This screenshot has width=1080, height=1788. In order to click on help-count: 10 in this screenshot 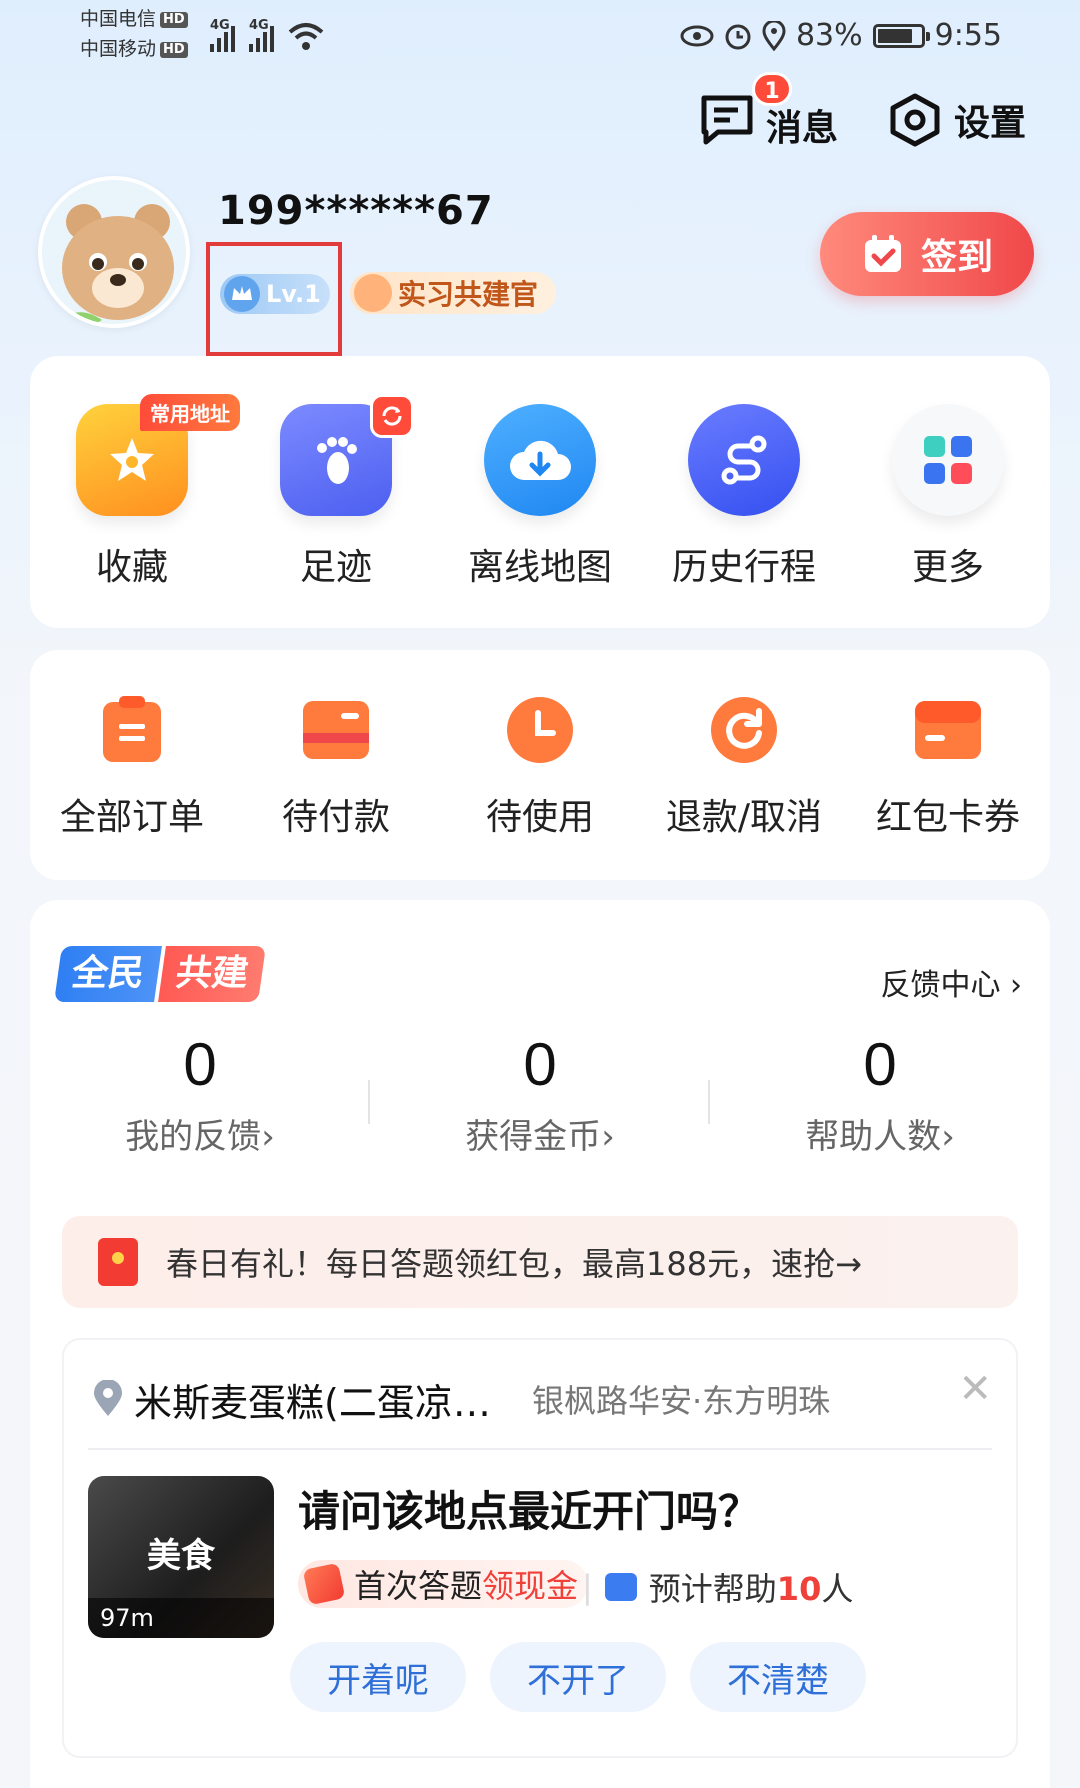, I will do `click(799, 1589)`.